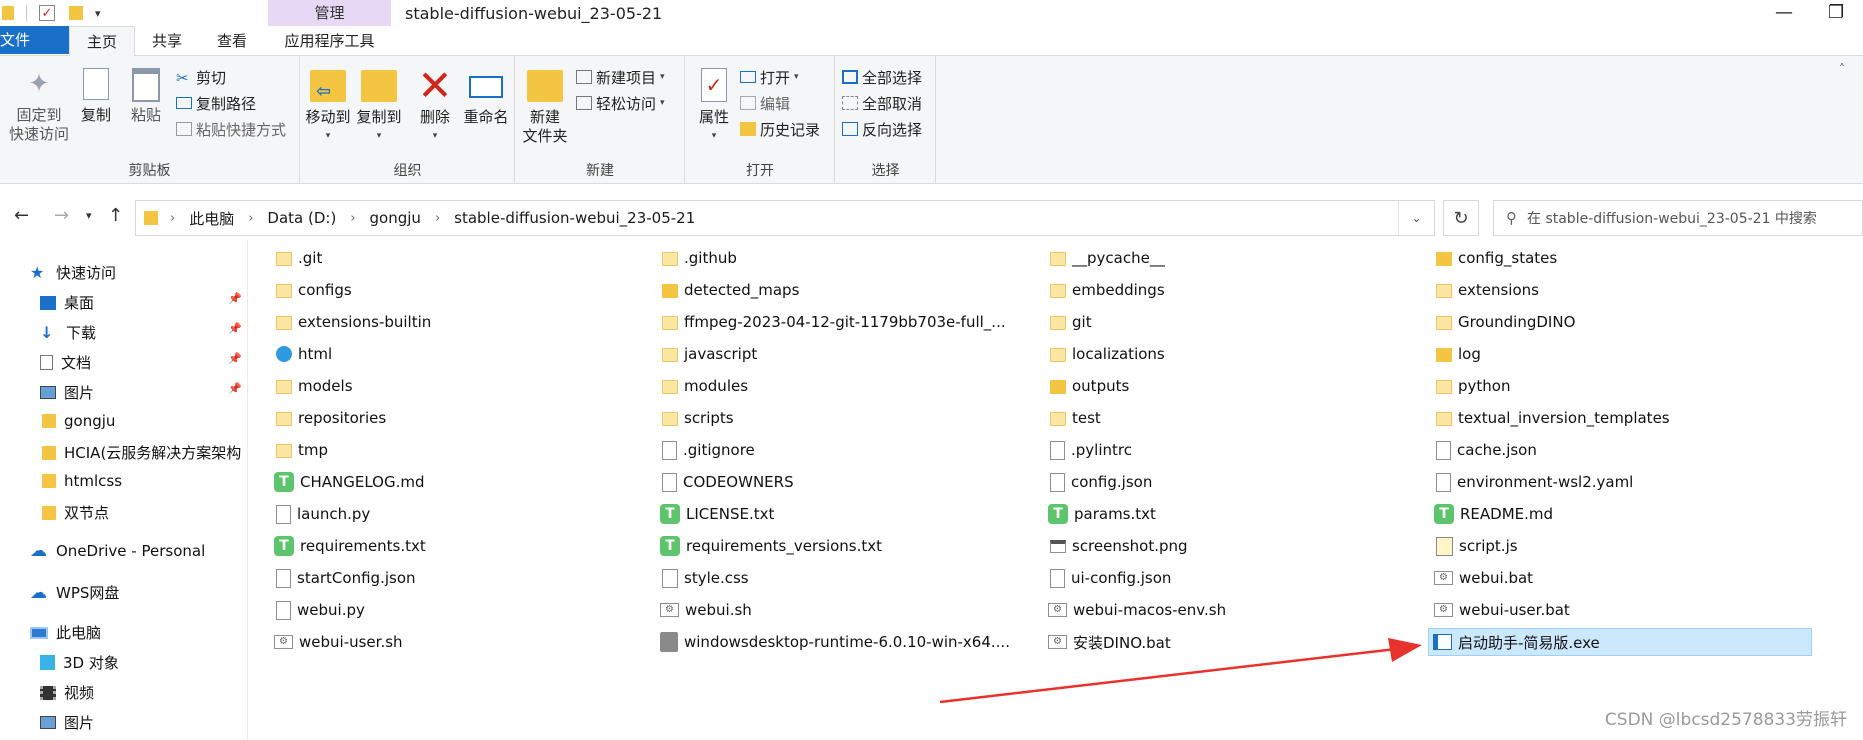 This screenshot has height=740, width=1863. I want to click on list-item: ⚙ webui.sh, so click(706, 610).